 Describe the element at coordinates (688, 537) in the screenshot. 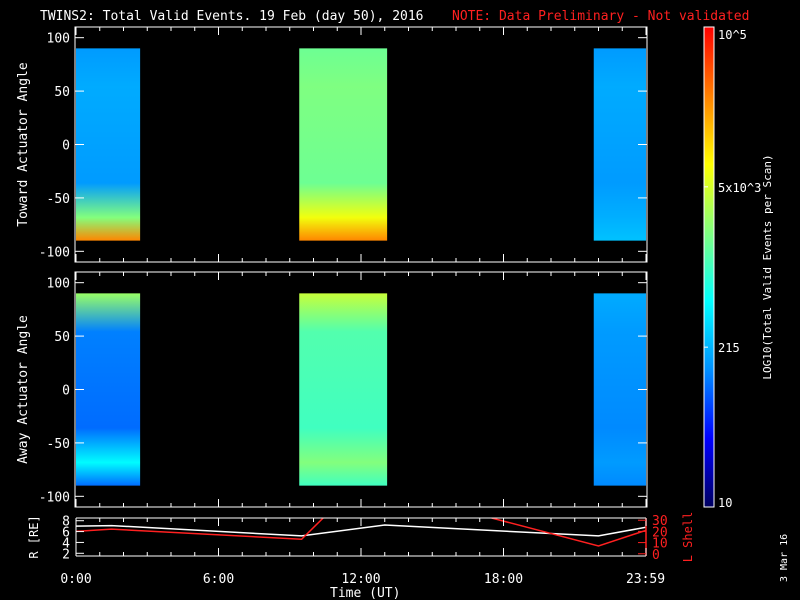

I see `l-shell-axis-label: L Shell` at that location.